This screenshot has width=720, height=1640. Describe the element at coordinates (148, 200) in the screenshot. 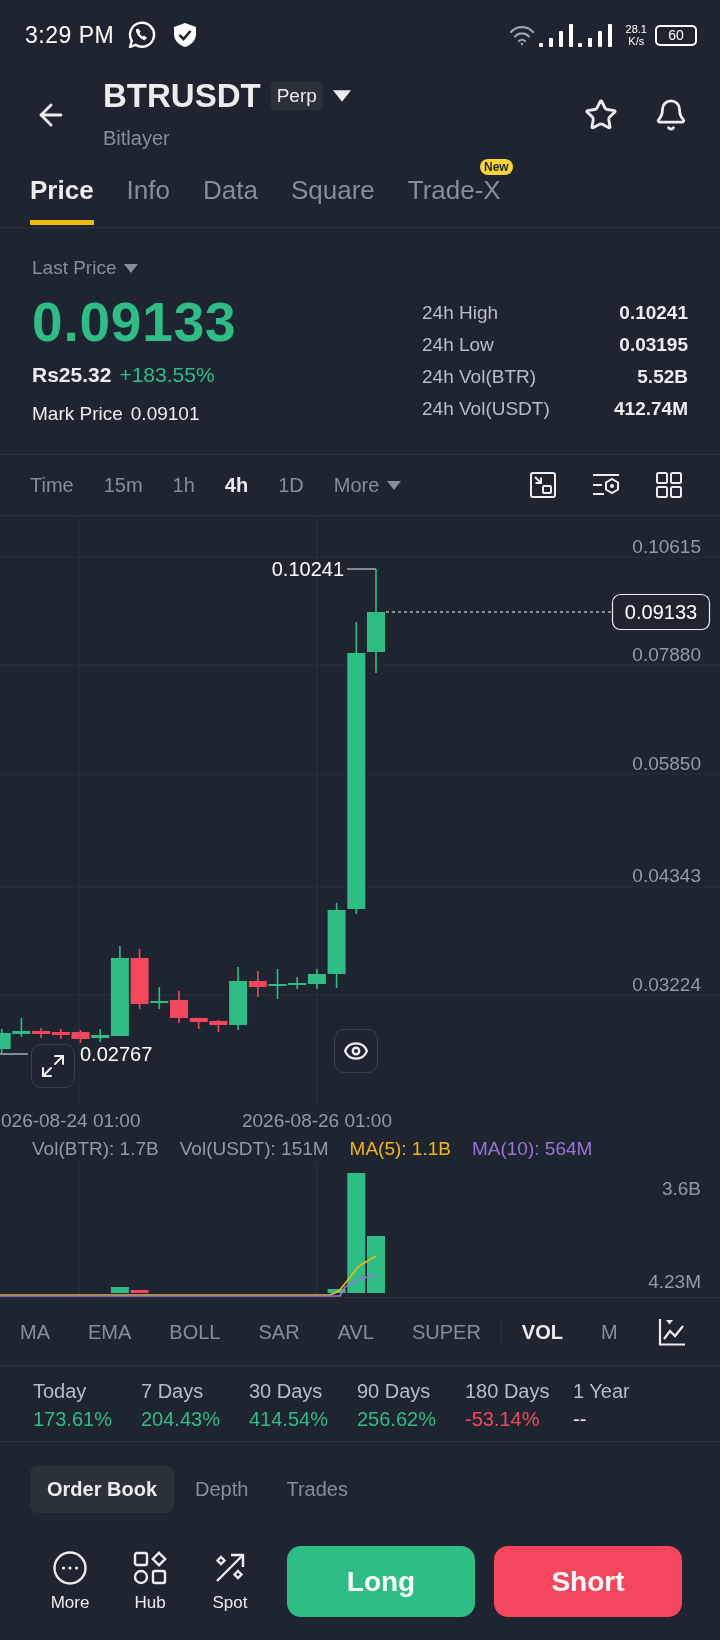

I see `tab: Info` at that location.